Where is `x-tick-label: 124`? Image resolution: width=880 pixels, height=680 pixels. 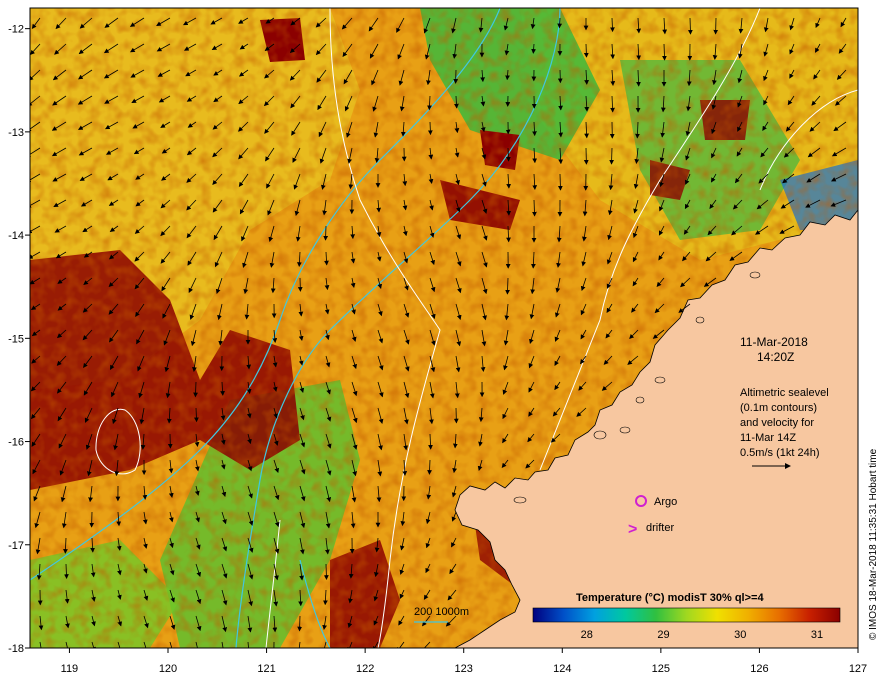
x-tick-label: 124 is located at coordinates (562, 669).